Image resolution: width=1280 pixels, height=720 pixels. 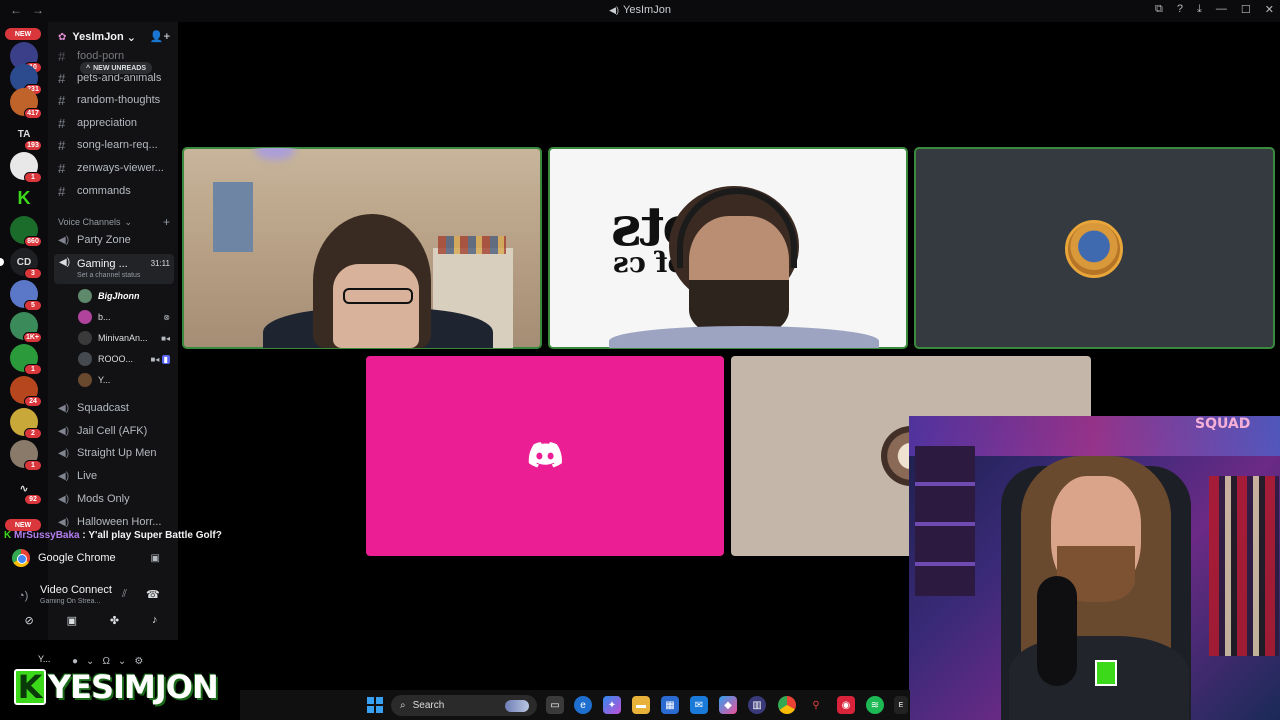 What do you see at coordinates (75, 661) in the screenshot?
I see `microphone-icon: ●` at bounding box center [75, 661].